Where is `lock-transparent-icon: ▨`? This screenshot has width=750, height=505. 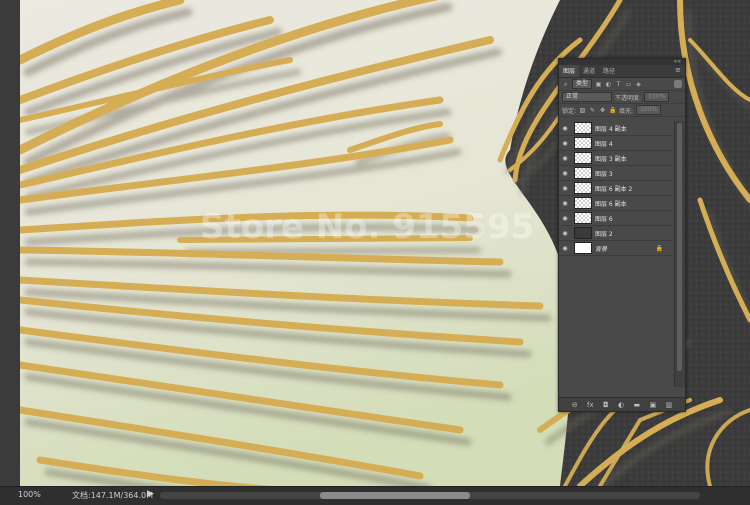
lock-transparent-icon: ▨ is located at coordinates (582, 110).